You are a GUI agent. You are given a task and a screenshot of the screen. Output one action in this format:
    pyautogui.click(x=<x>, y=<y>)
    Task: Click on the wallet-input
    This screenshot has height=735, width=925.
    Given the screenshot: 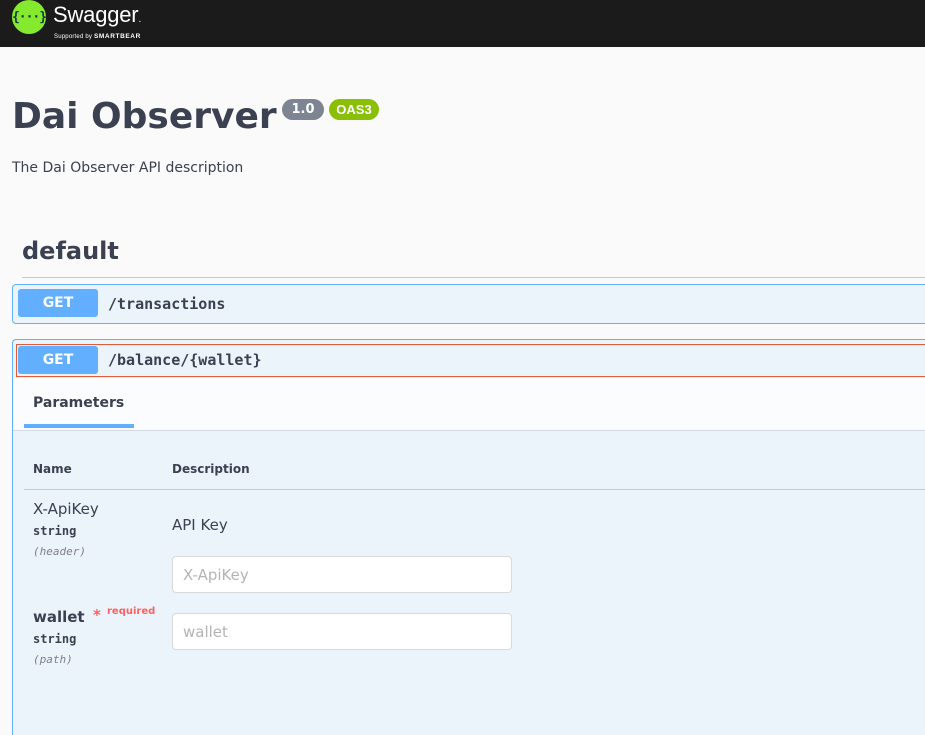 What is the action you would take?
    pyautogui.click(x=342, y=631)
    